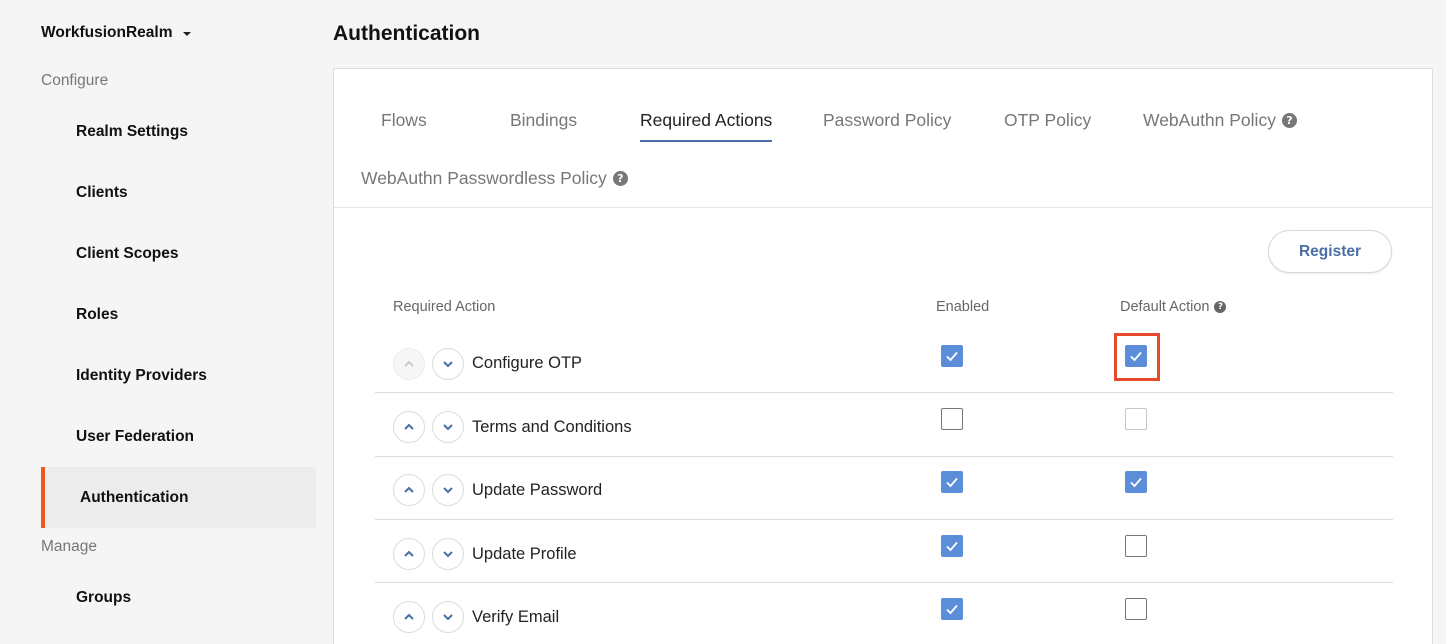 This screenshot has height=644, width=1446. Describe the element at coordinates (1173, 307) in the screenshot. I see `column-header-default-action: Default Action ?` at that location.